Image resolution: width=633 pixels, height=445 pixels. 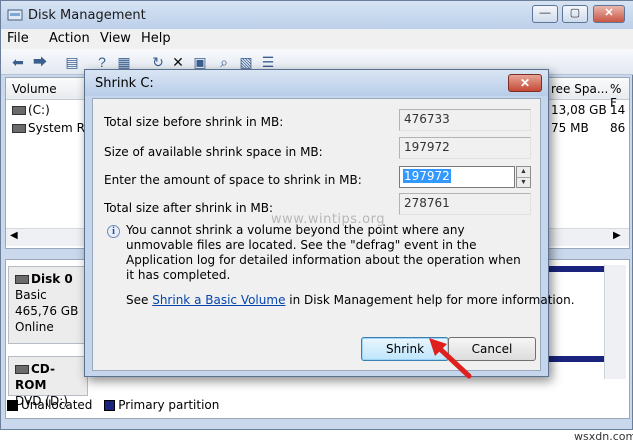 What do you see at coordinates (618, 110) in the screenshot?
I see `volume-percent: 14` at bounding box center [618, 110].